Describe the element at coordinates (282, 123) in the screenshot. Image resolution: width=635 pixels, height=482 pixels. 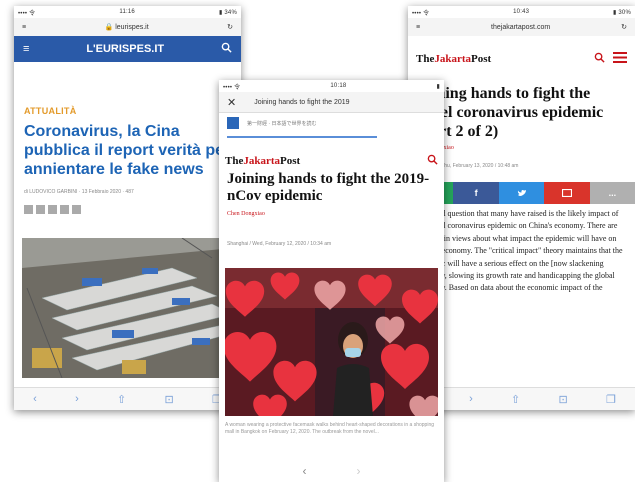
I see `banner-text: 第一財經 · 日本語で世界を読む` at that location.